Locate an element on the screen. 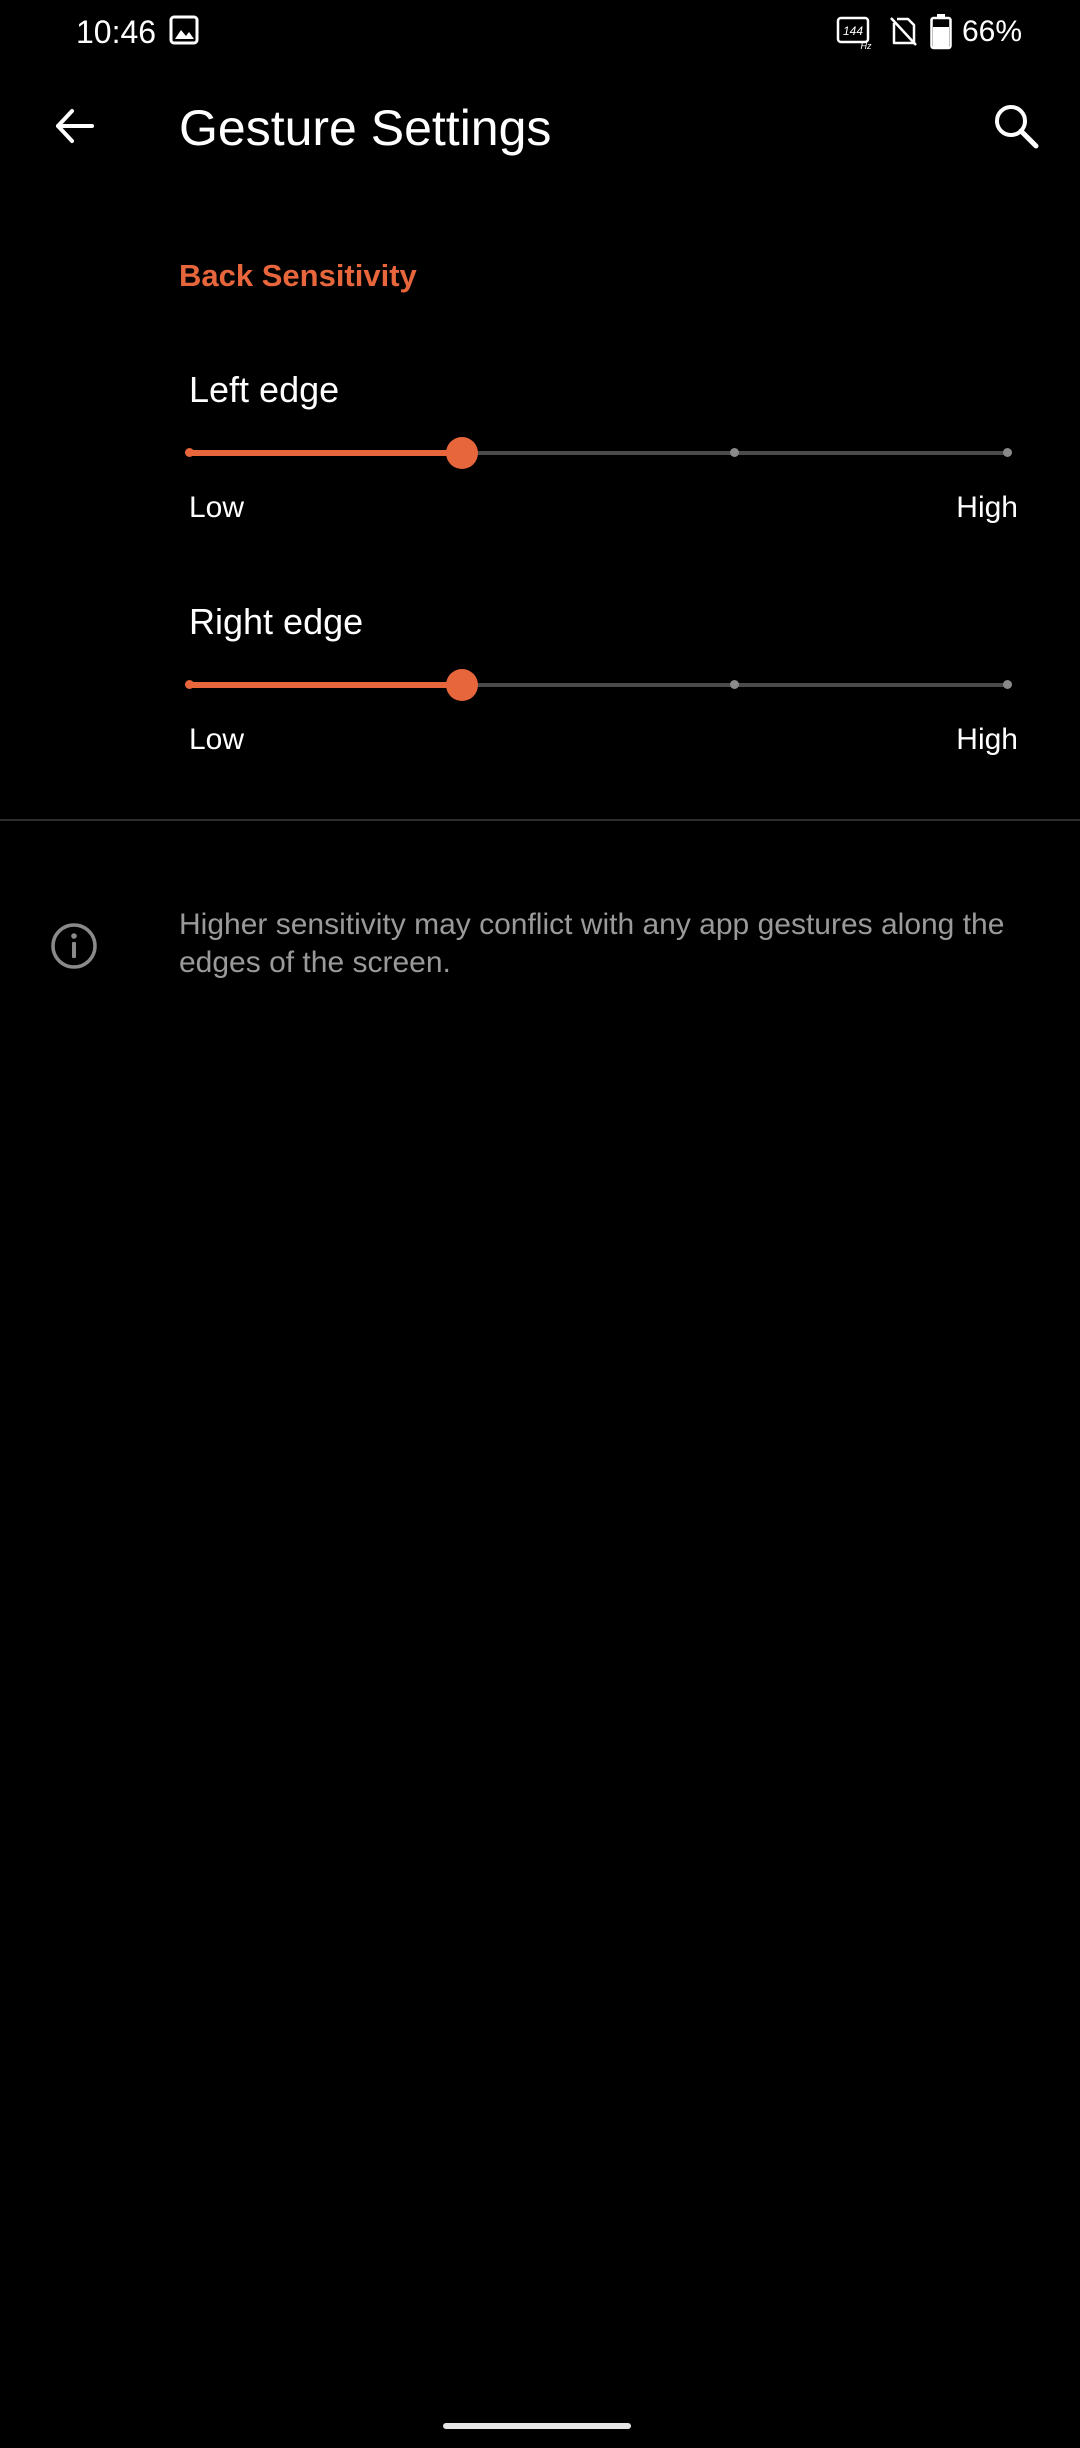 This screenshot has width=1080, height=2448. left-edge-setting: Left edge Low High is located at coordinates (540, 453).